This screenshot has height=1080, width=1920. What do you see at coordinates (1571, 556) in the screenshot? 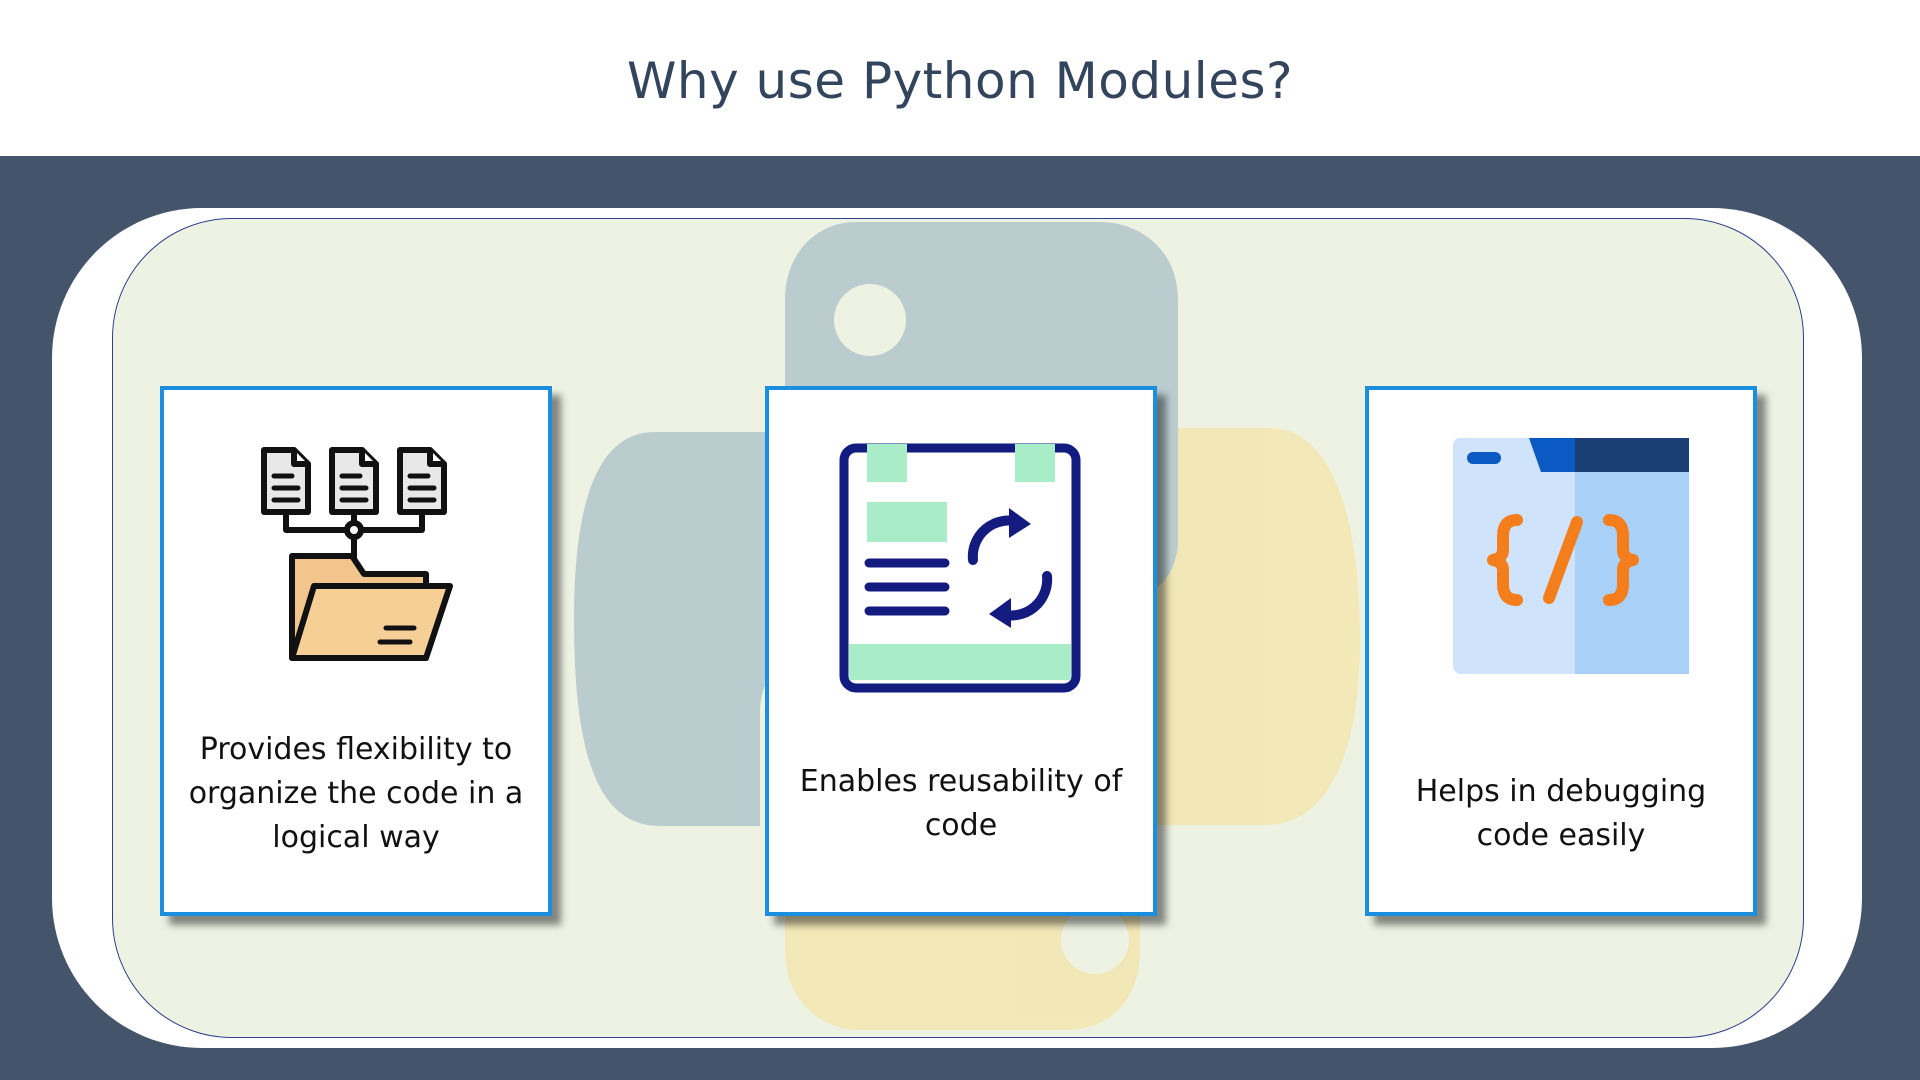
I see `code-window-icon` at bounding box center [1571, 556].